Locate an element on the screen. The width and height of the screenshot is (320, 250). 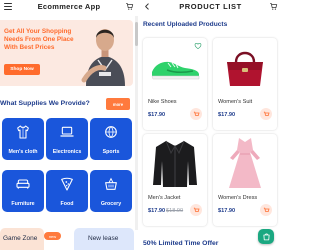
app-title: Ecommerce App is located at coordinates (69, 6).